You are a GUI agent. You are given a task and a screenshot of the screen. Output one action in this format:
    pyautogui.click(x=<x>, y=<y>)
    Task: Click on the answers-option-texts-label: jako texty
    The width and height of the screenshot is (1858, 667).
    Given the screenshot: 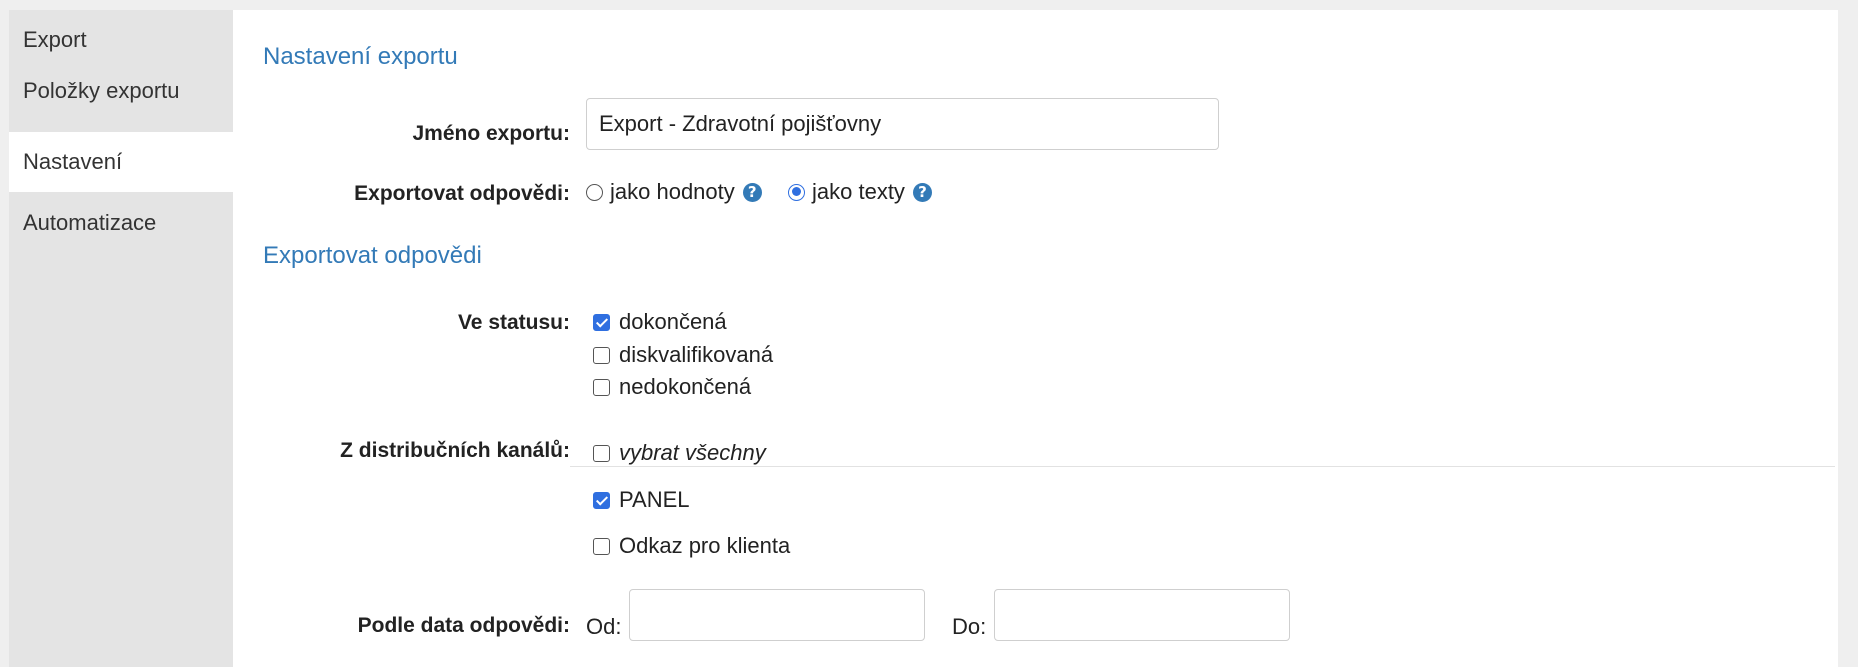 What is the action you would take?
    pyautogui.click(x=858, y=191)
    